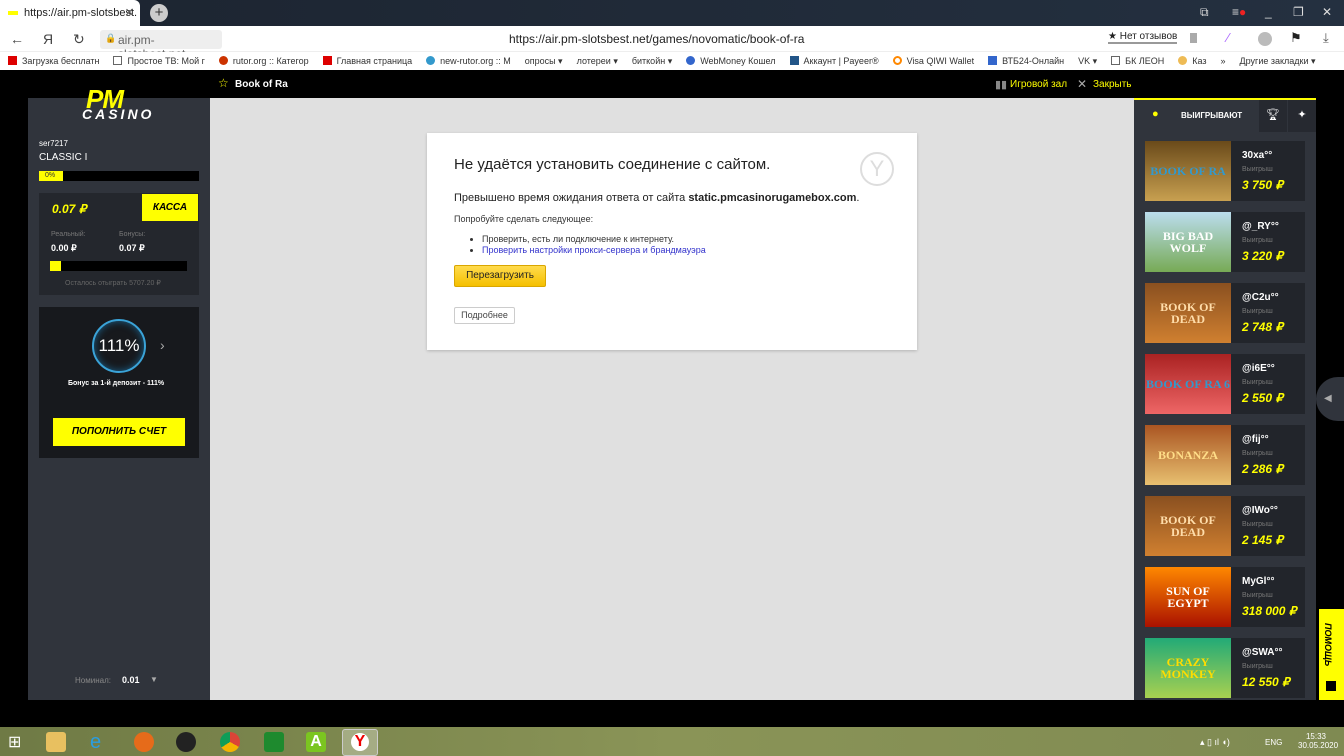 This screenshot has width=1344, height=756. What do you see at coordinates (1273, 116) in the screenshot?
I see `trophy-icon: 🏆︎` at bounding box center [1273, 116].